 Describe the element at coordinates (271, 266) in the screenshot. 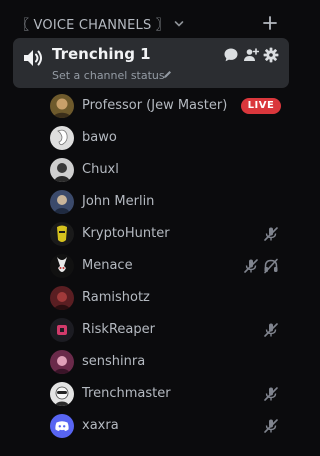

I see `deafened-headphones-icon` at that location.